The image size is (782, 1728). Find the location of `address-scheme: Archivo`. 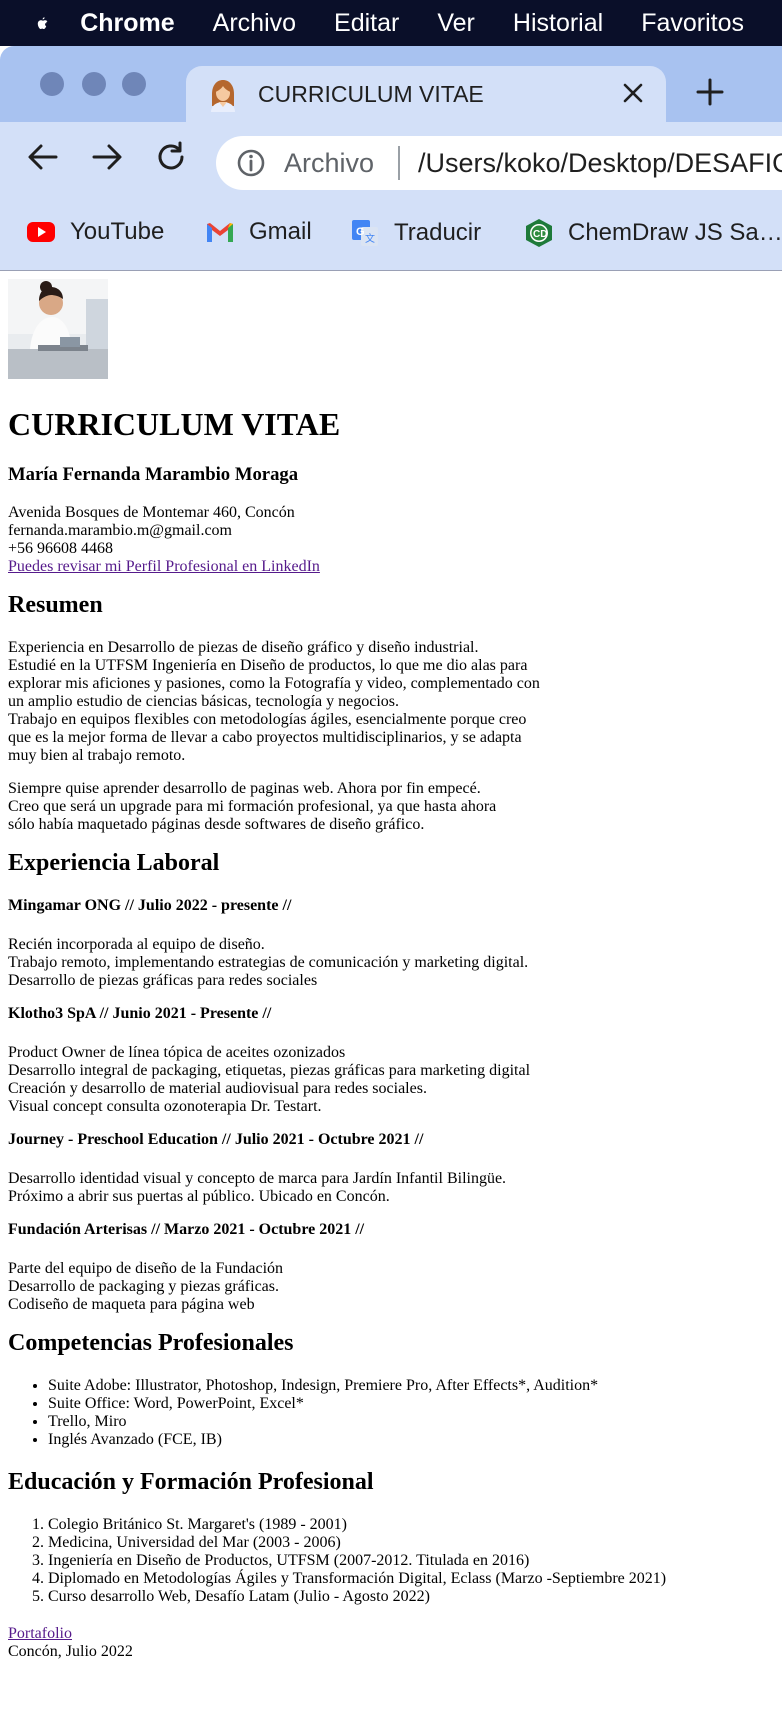

address-scheme: Archivo is located at coordinates (329, 163).